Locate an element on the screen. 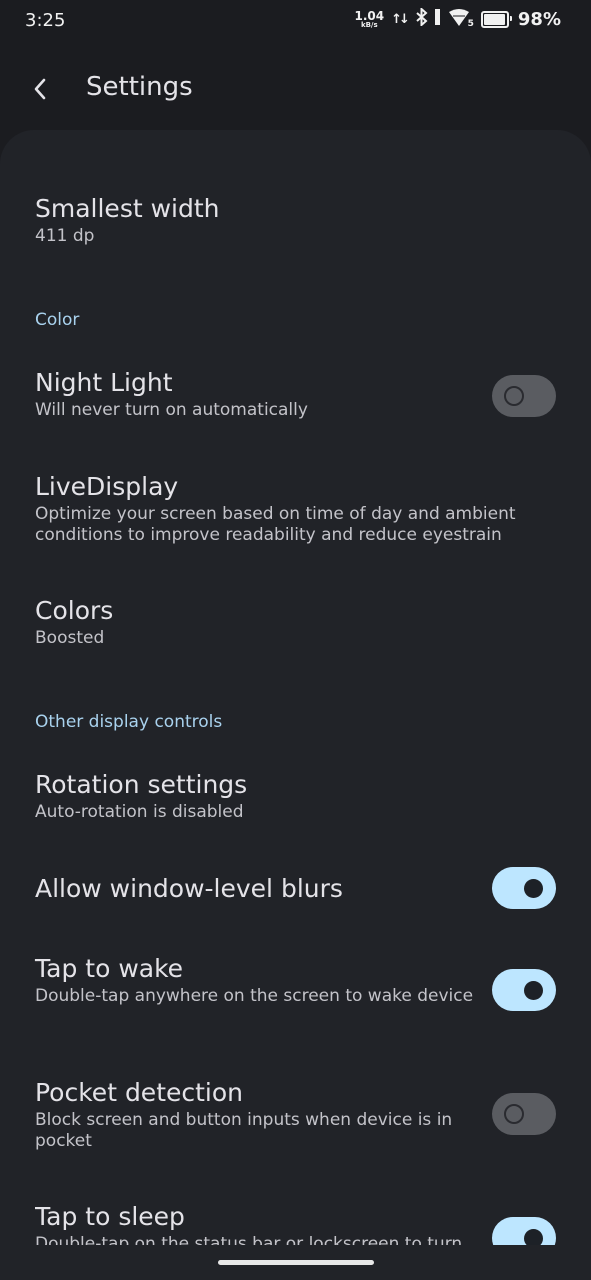 The image size is (591, 1280). status-time: 3:25 is located at coordinates (45, 20).